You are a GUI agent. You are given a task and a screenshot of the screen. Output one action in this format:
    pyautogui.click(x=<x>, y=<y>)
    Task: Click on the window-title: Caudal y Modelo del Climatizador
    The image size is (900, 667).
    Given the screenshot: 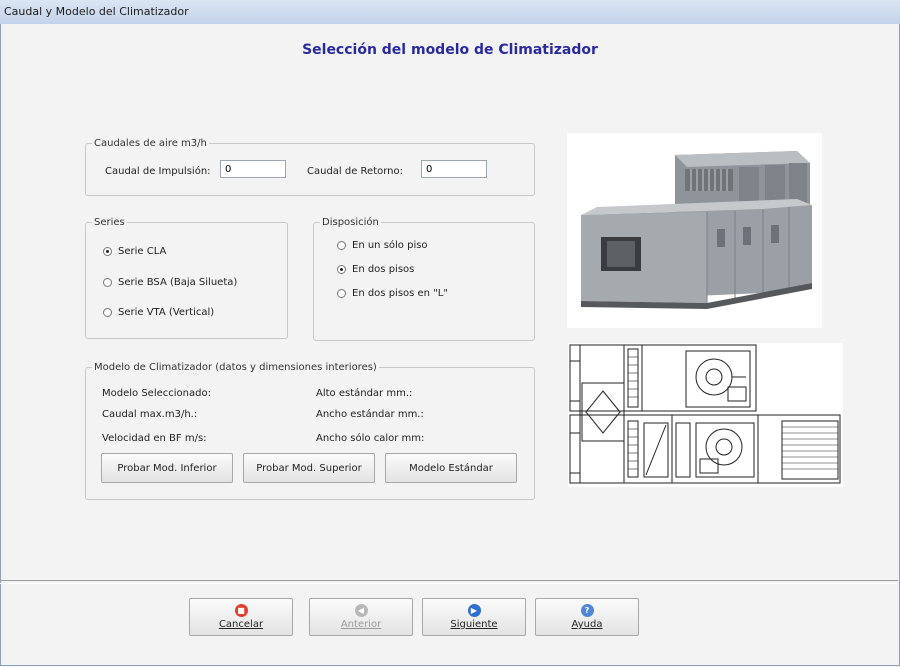 What is the action you would take?
    pyautogui.click(x=96, y=11)
    